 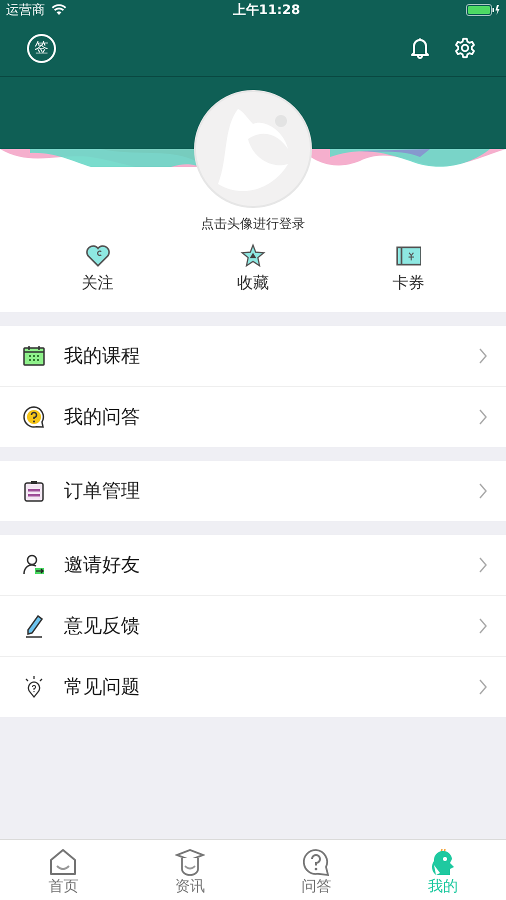 What do you see at coordinates (189, 862) in the screenshot?
I see `graduation-cap-icon` at bounding box center [189, 862].